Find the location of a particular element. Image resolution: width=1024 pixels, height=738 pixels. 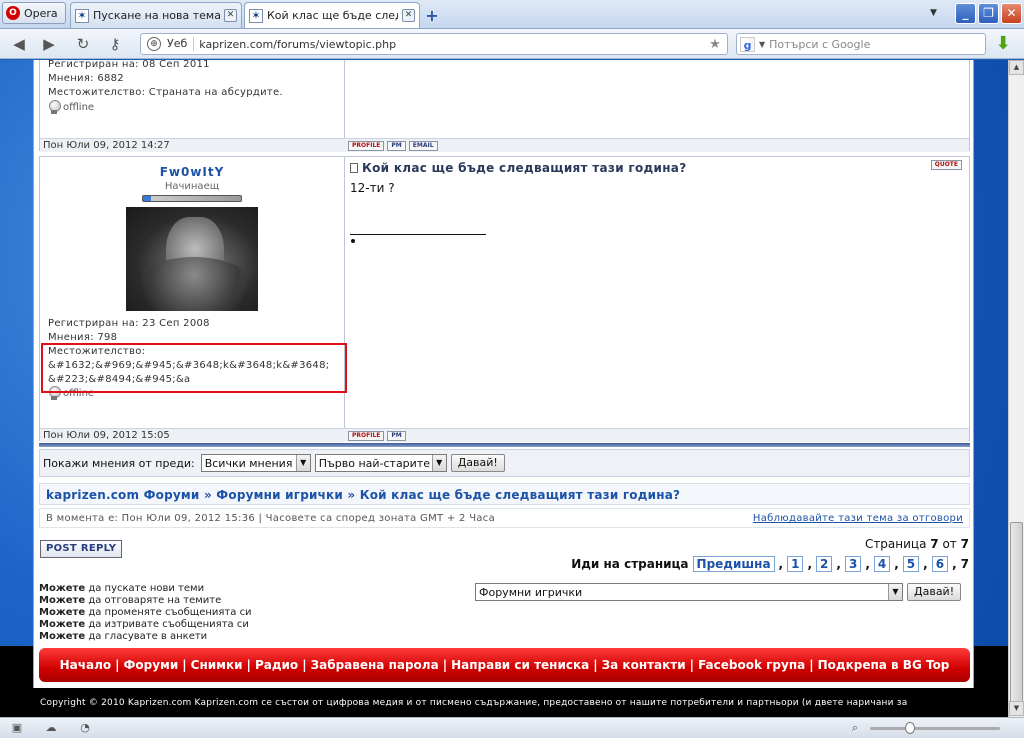

permission-item: Можете да изтривате съобщенията си is located at coordinates (144, 624).